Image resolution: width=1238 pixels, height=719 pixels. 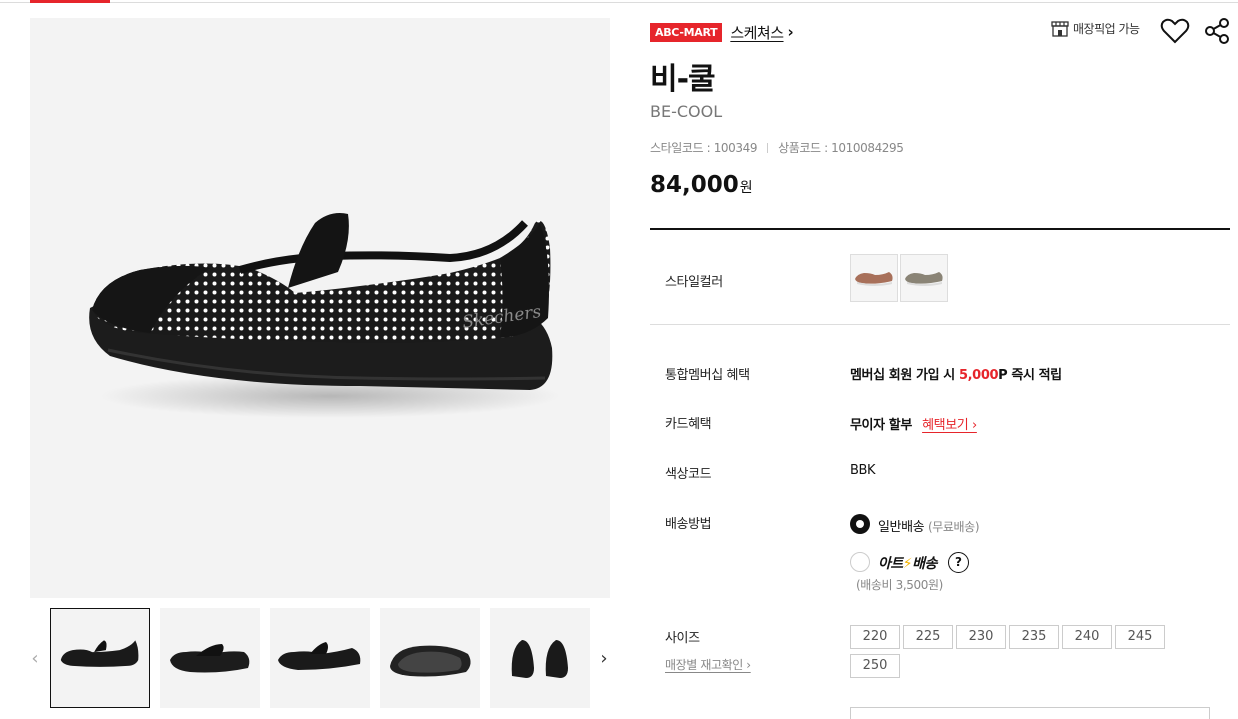 What do you see at coordinates (881, 425) in the screenshot?
I see `card-benefit-text: 무이자 할부` at bounding box center [881, 425].